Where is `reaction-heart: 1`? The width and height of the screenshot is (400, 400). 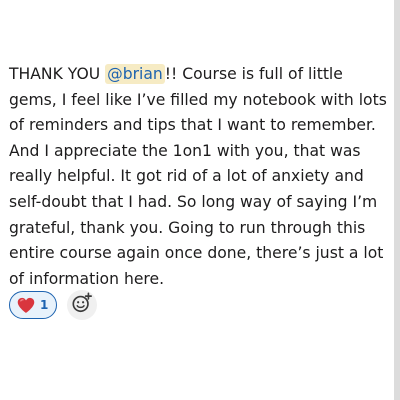 reaction-heart: 1 is located at coordinates (33, 305).